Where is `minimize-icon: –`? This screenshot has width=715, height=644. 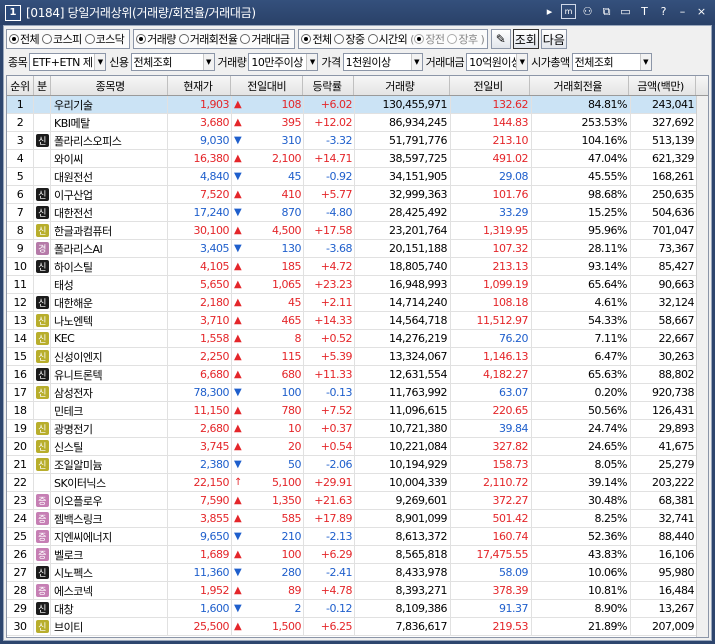 minimize-icon: – is located at coordinates (682, 11).